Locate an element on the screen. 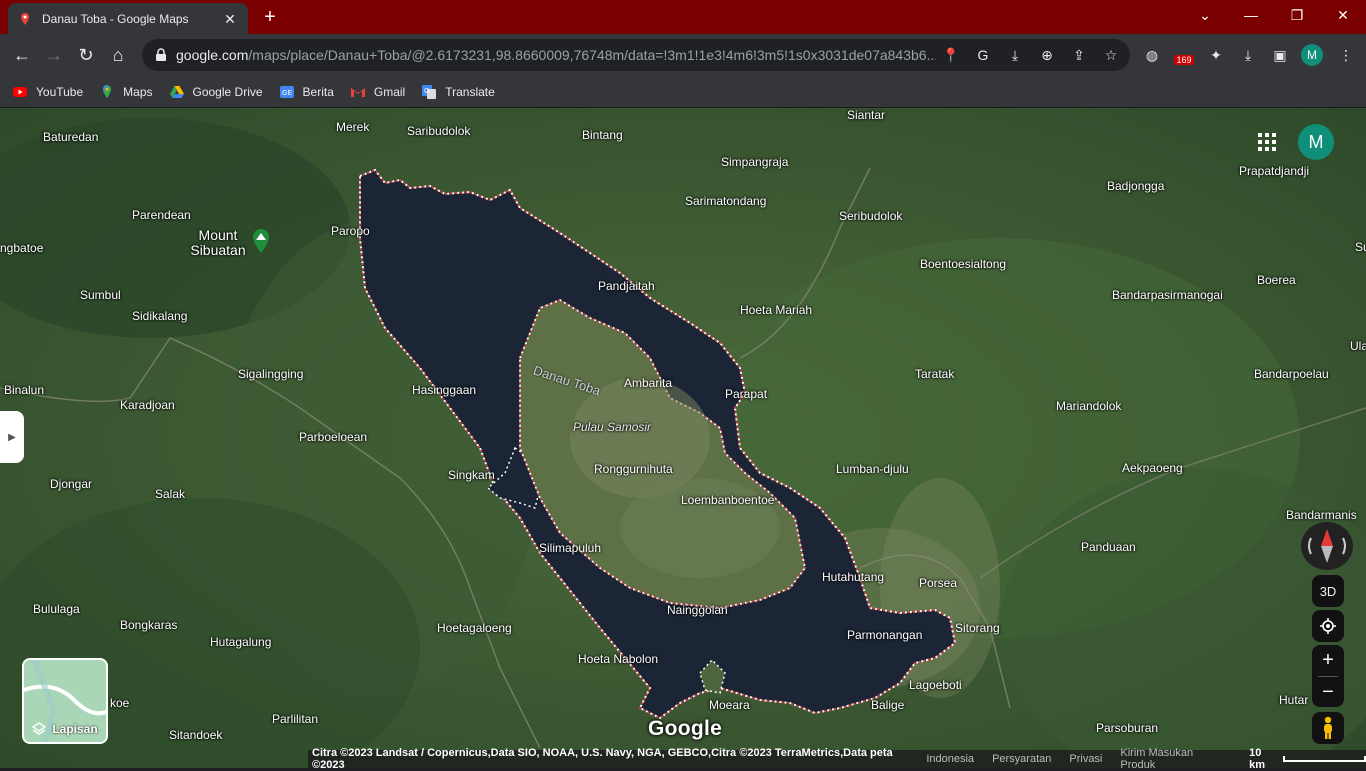 This screenshot has width=1366, height=771. place-label: Parsoburan is located at coordinates (1127, 728).